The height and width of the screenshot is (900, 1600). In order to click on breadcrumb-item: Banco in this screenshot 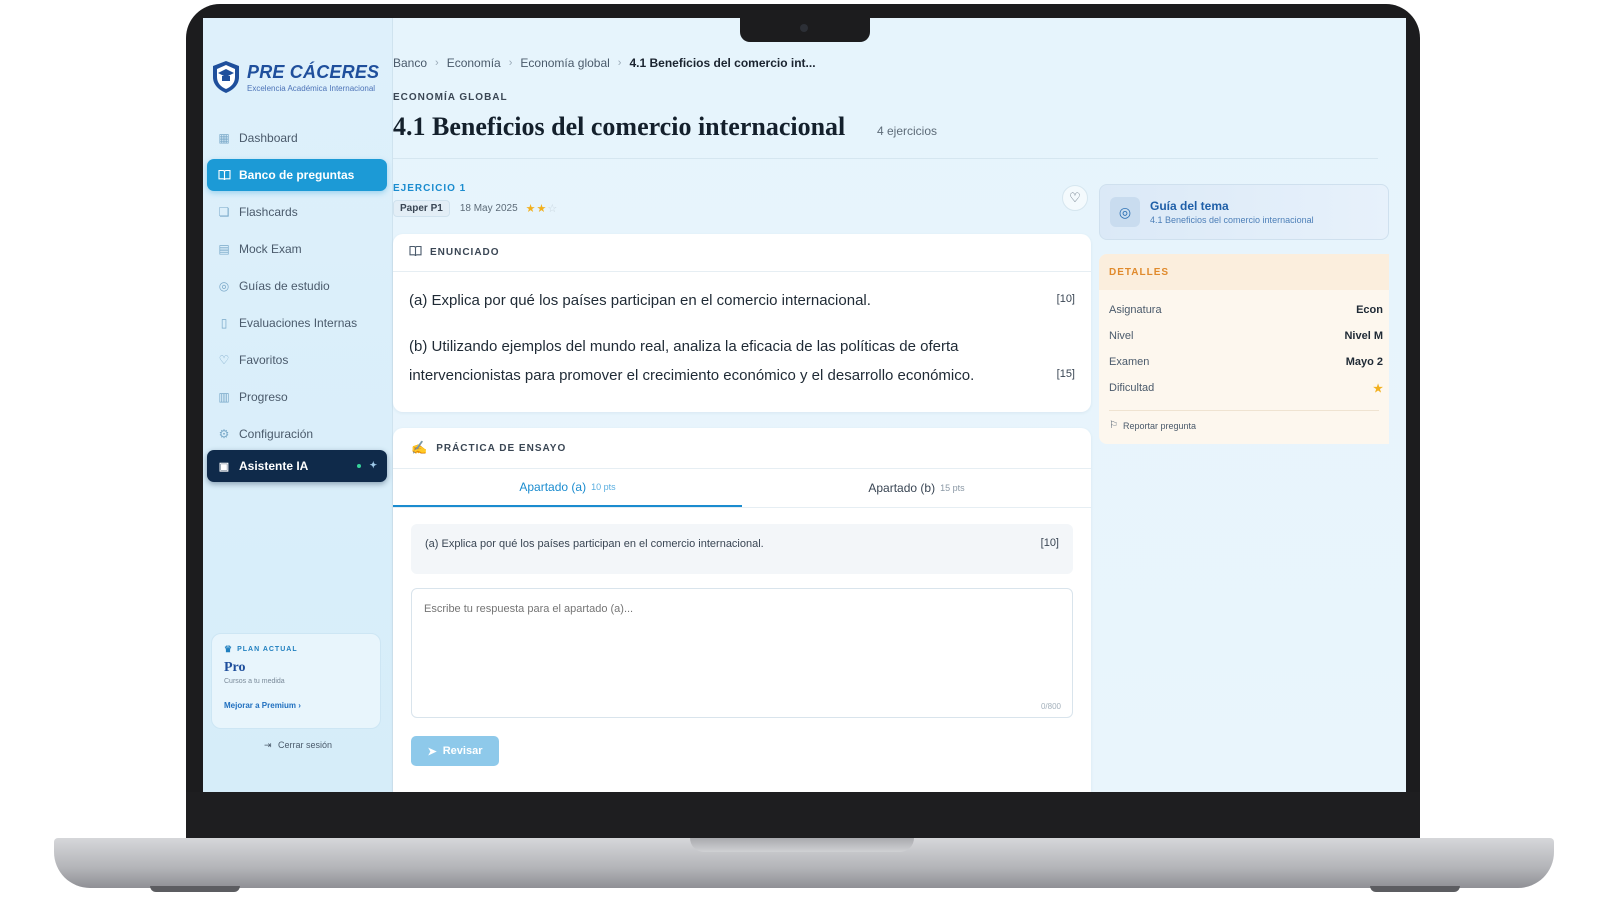, I will do `click(410, 63)`.